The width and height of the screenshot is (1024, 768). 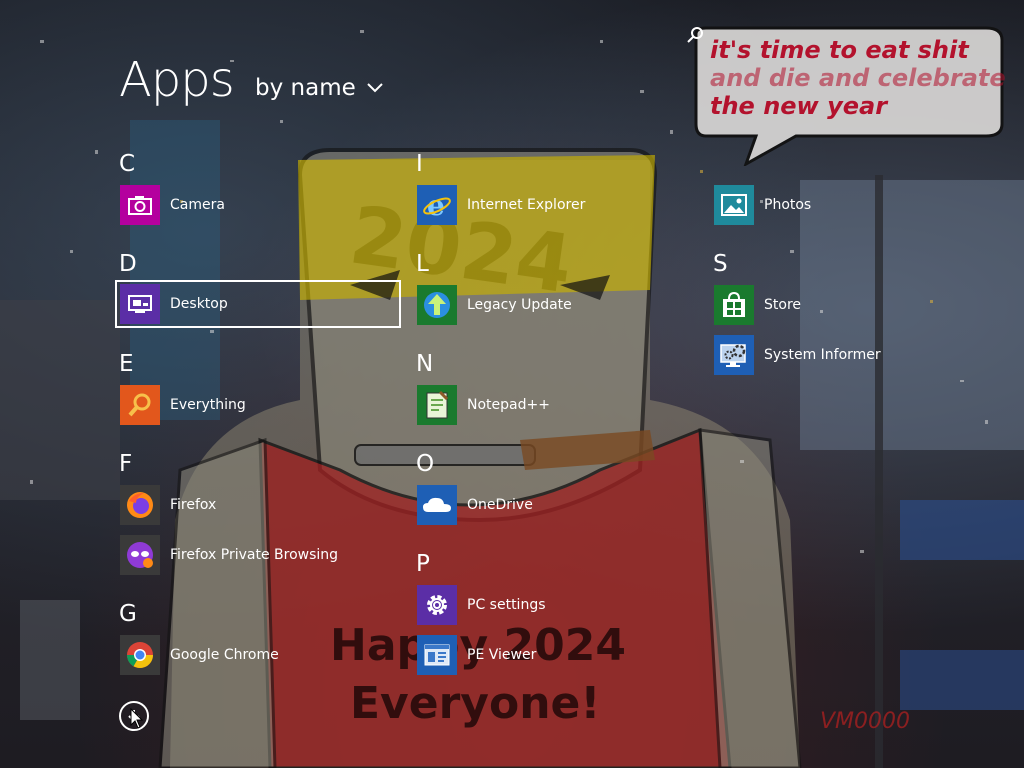 What do you see at coordinates (140, 655) in the screenshot?
I see `chrome-icon` at bounding box center [140, 655].